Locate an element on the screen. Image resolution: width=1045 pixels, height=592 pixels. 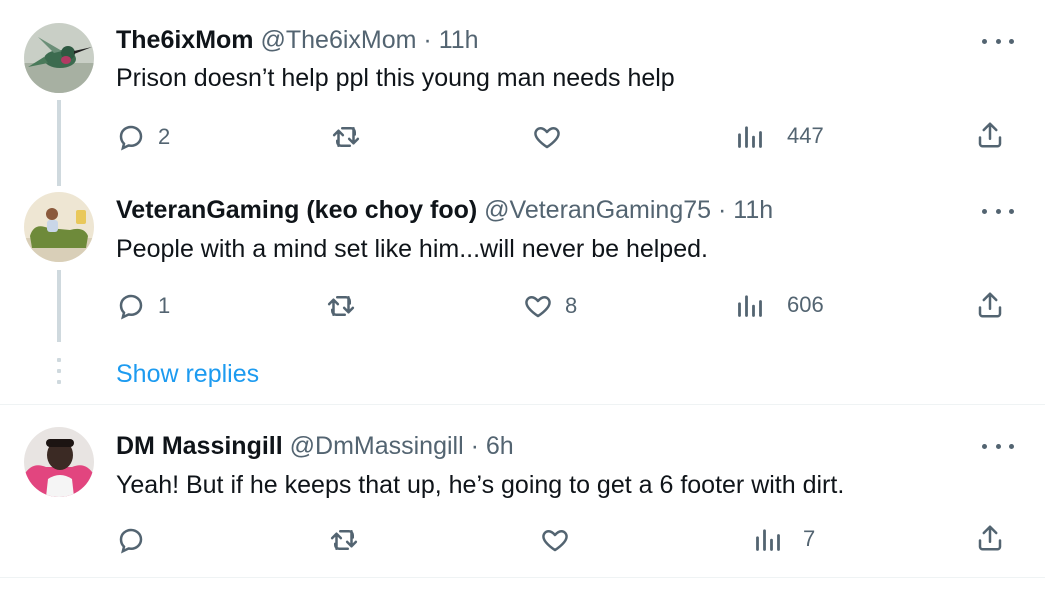
user-handle: @The6ixMom is located at coordinates (338, 40).